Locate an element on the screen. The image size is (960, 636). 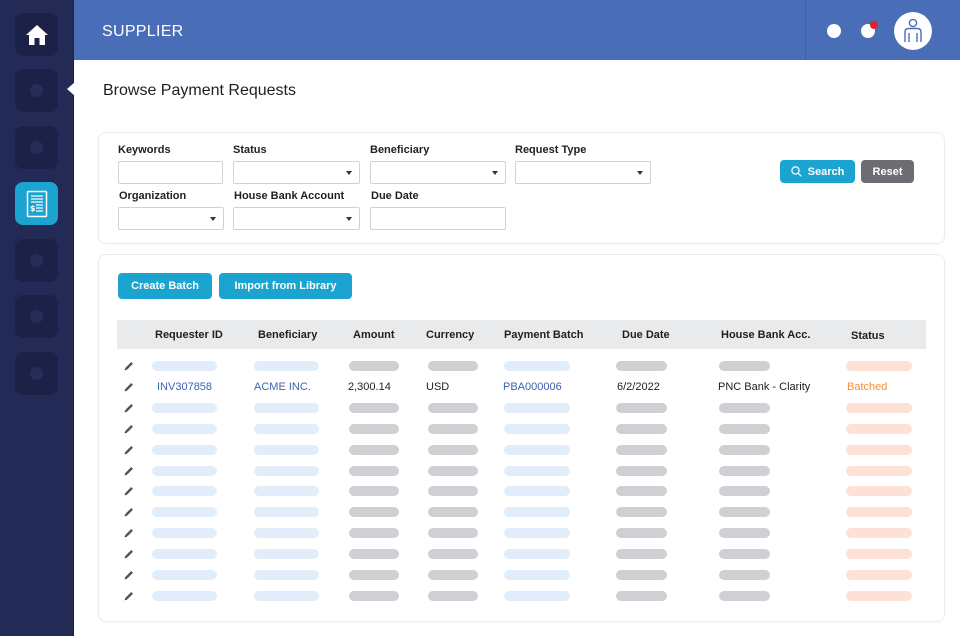
chevron-down-icon is located at coordinates (213, 219).